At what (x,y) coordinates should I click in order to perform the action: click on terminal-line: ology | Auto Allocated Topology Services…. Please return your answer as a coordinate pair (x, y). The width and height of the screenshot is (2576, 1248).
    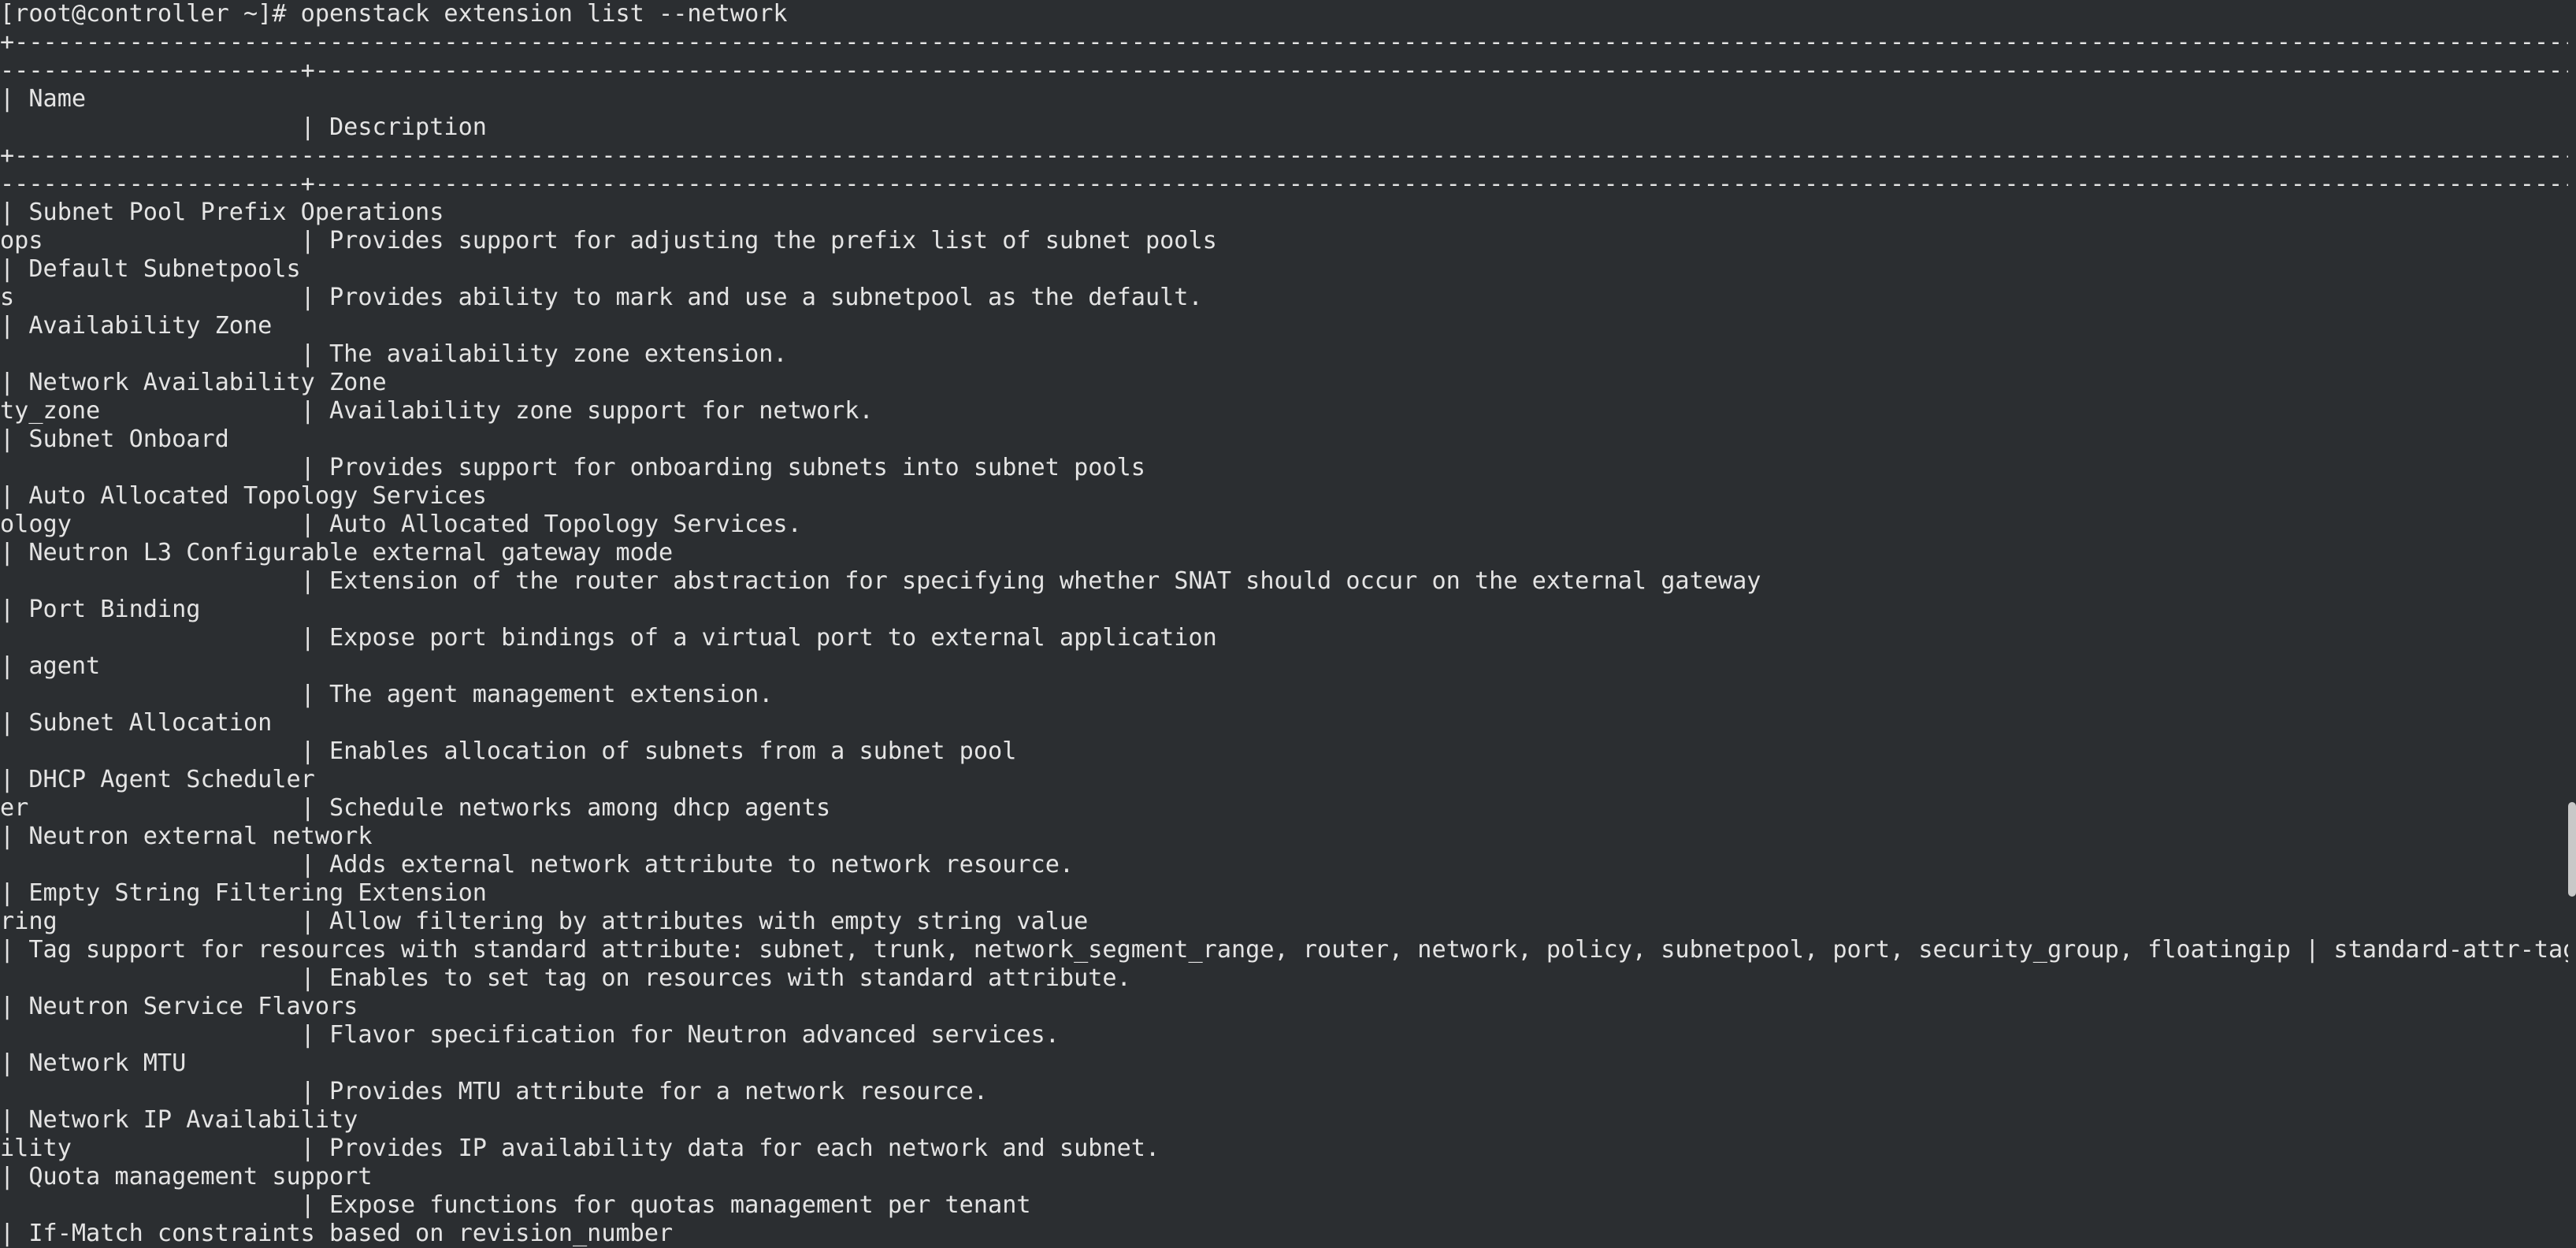
    Looking at the image, I should click on (401, 524).